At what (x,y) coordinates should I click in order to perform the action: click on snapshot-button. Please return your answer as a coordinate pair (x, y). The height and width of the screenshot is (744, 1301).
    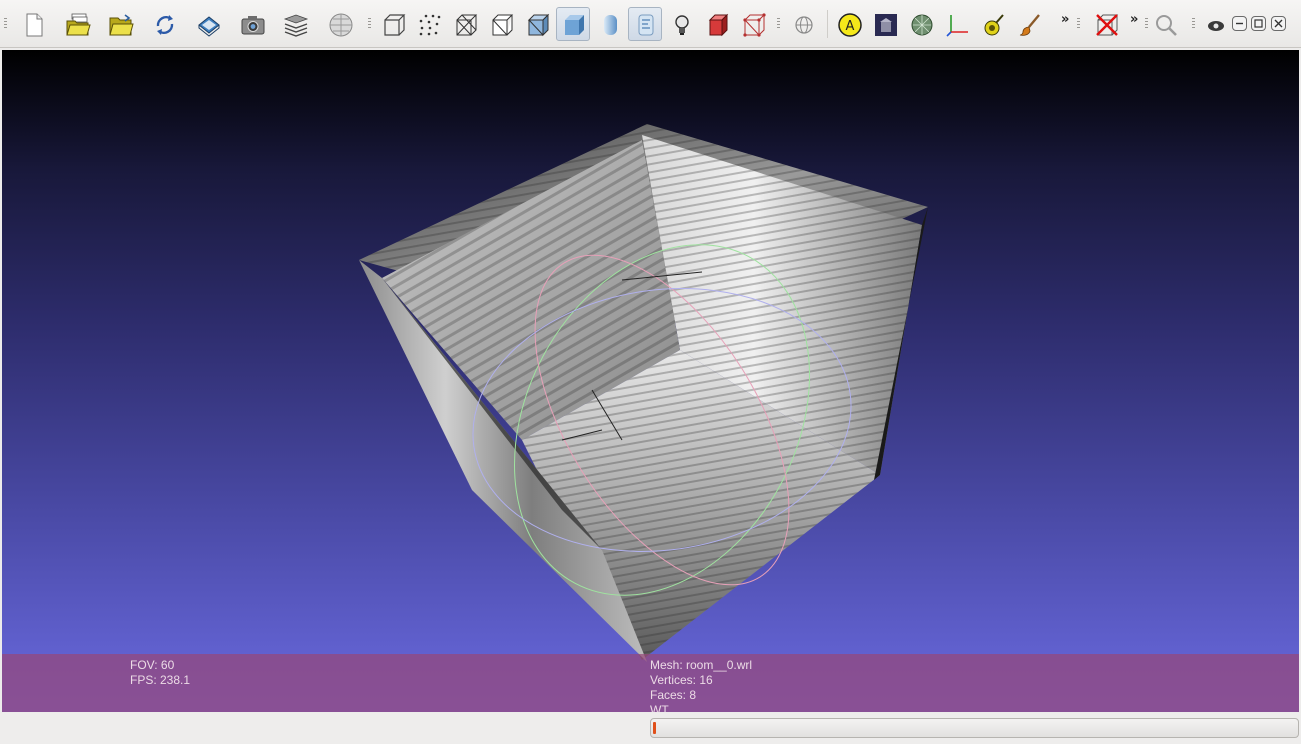
    Looking at the image, I should click on (252, 24).